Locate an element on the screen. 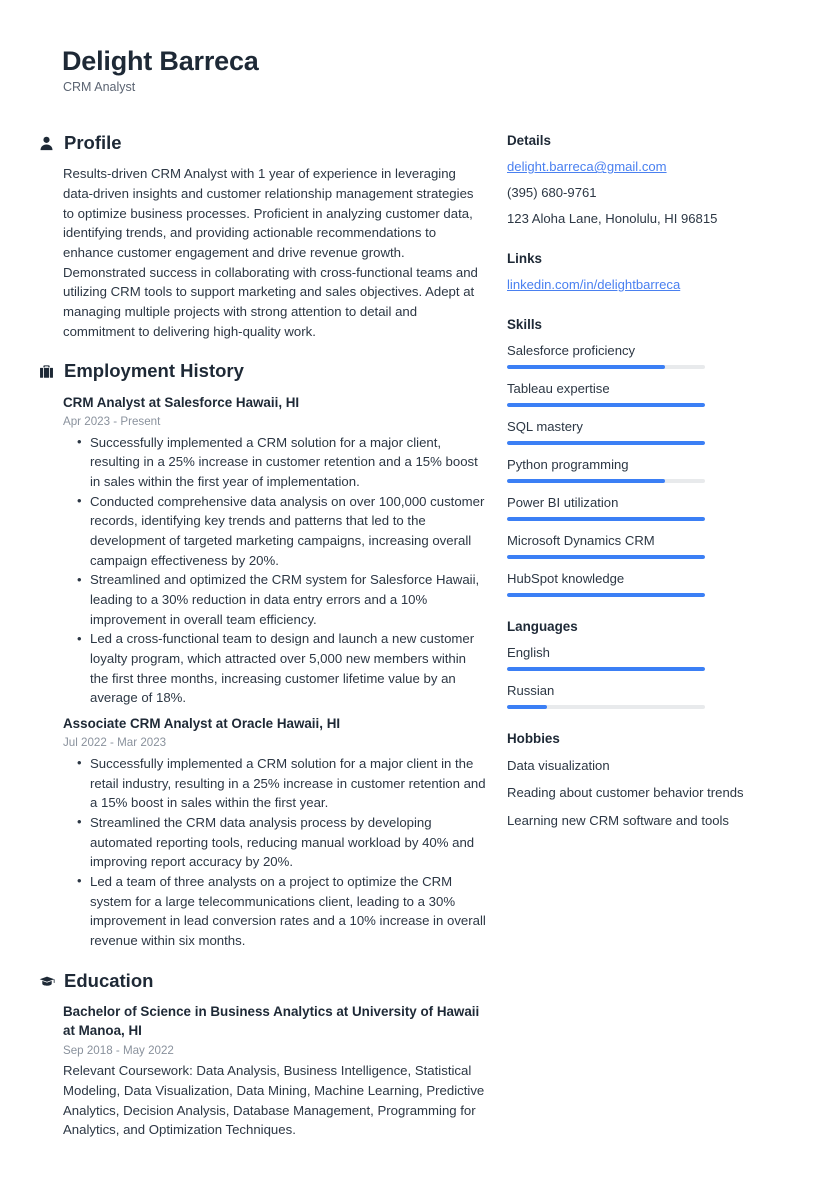  skill-label: Python programming is located at coordinates (568, 465).